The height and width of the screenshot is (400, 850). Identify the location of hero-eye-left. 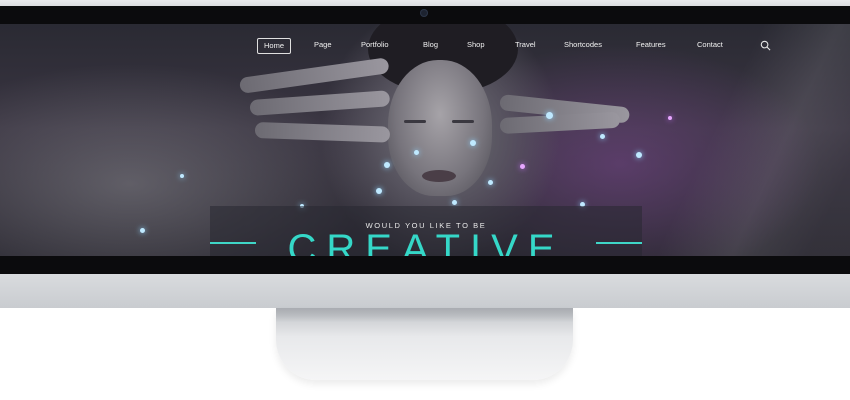
(415, 121).